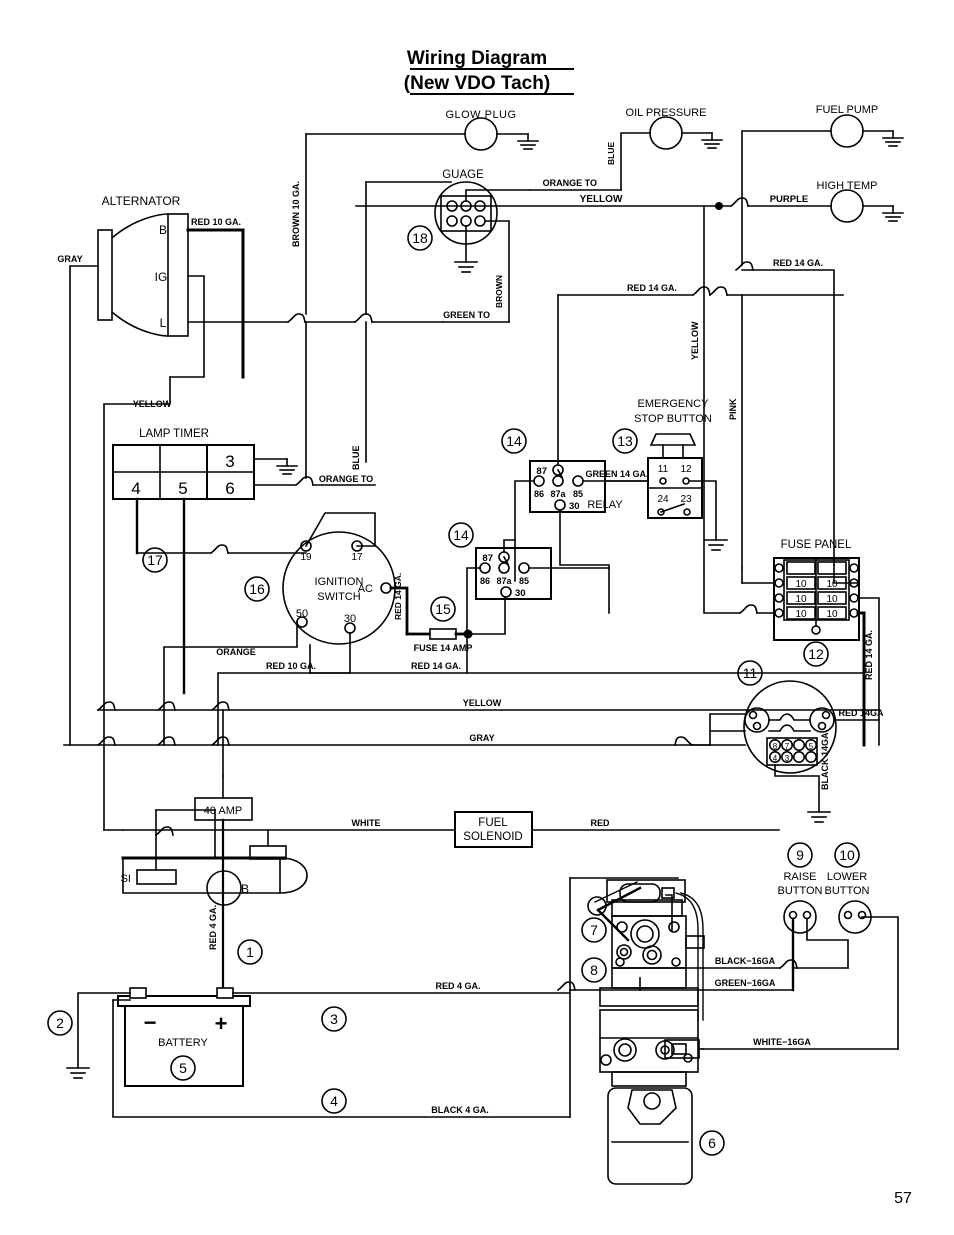 The width and height of the screenshot is (954, 1235). Describe the element at coordinates (695, 340) in the screenshot. I see `yellow-vert-label: YELLOW` at that location.